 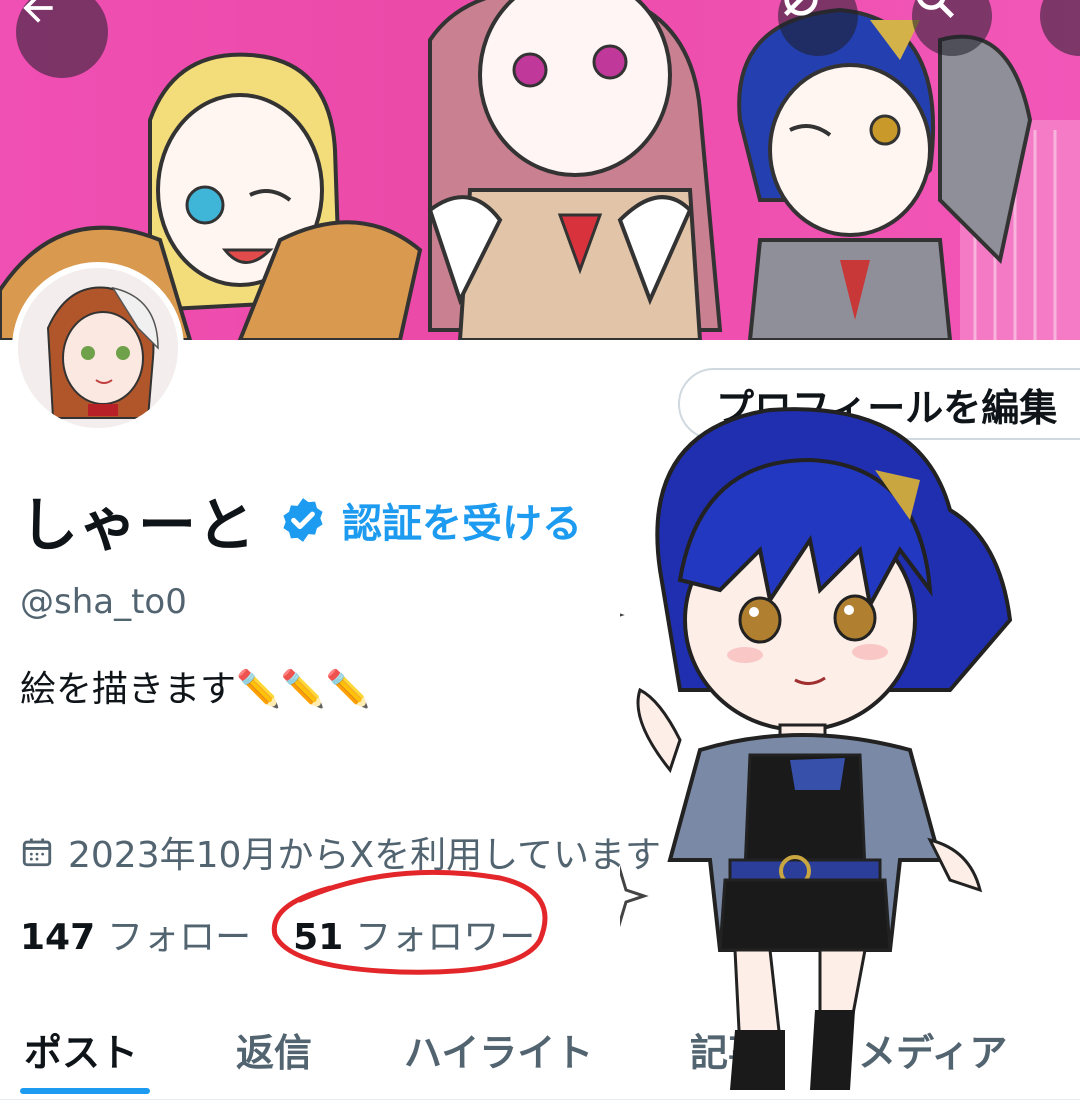 I want to click on avatar-image, so click(x=98, y=348).